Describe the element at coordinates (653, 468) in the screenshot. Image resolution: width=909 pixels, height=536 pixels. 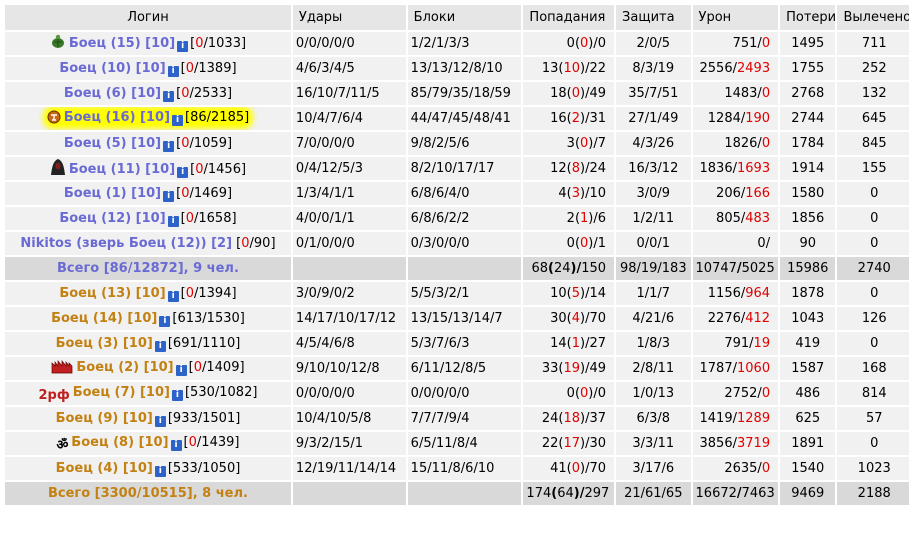
I see `defense-value: 3/17/6` at that location.